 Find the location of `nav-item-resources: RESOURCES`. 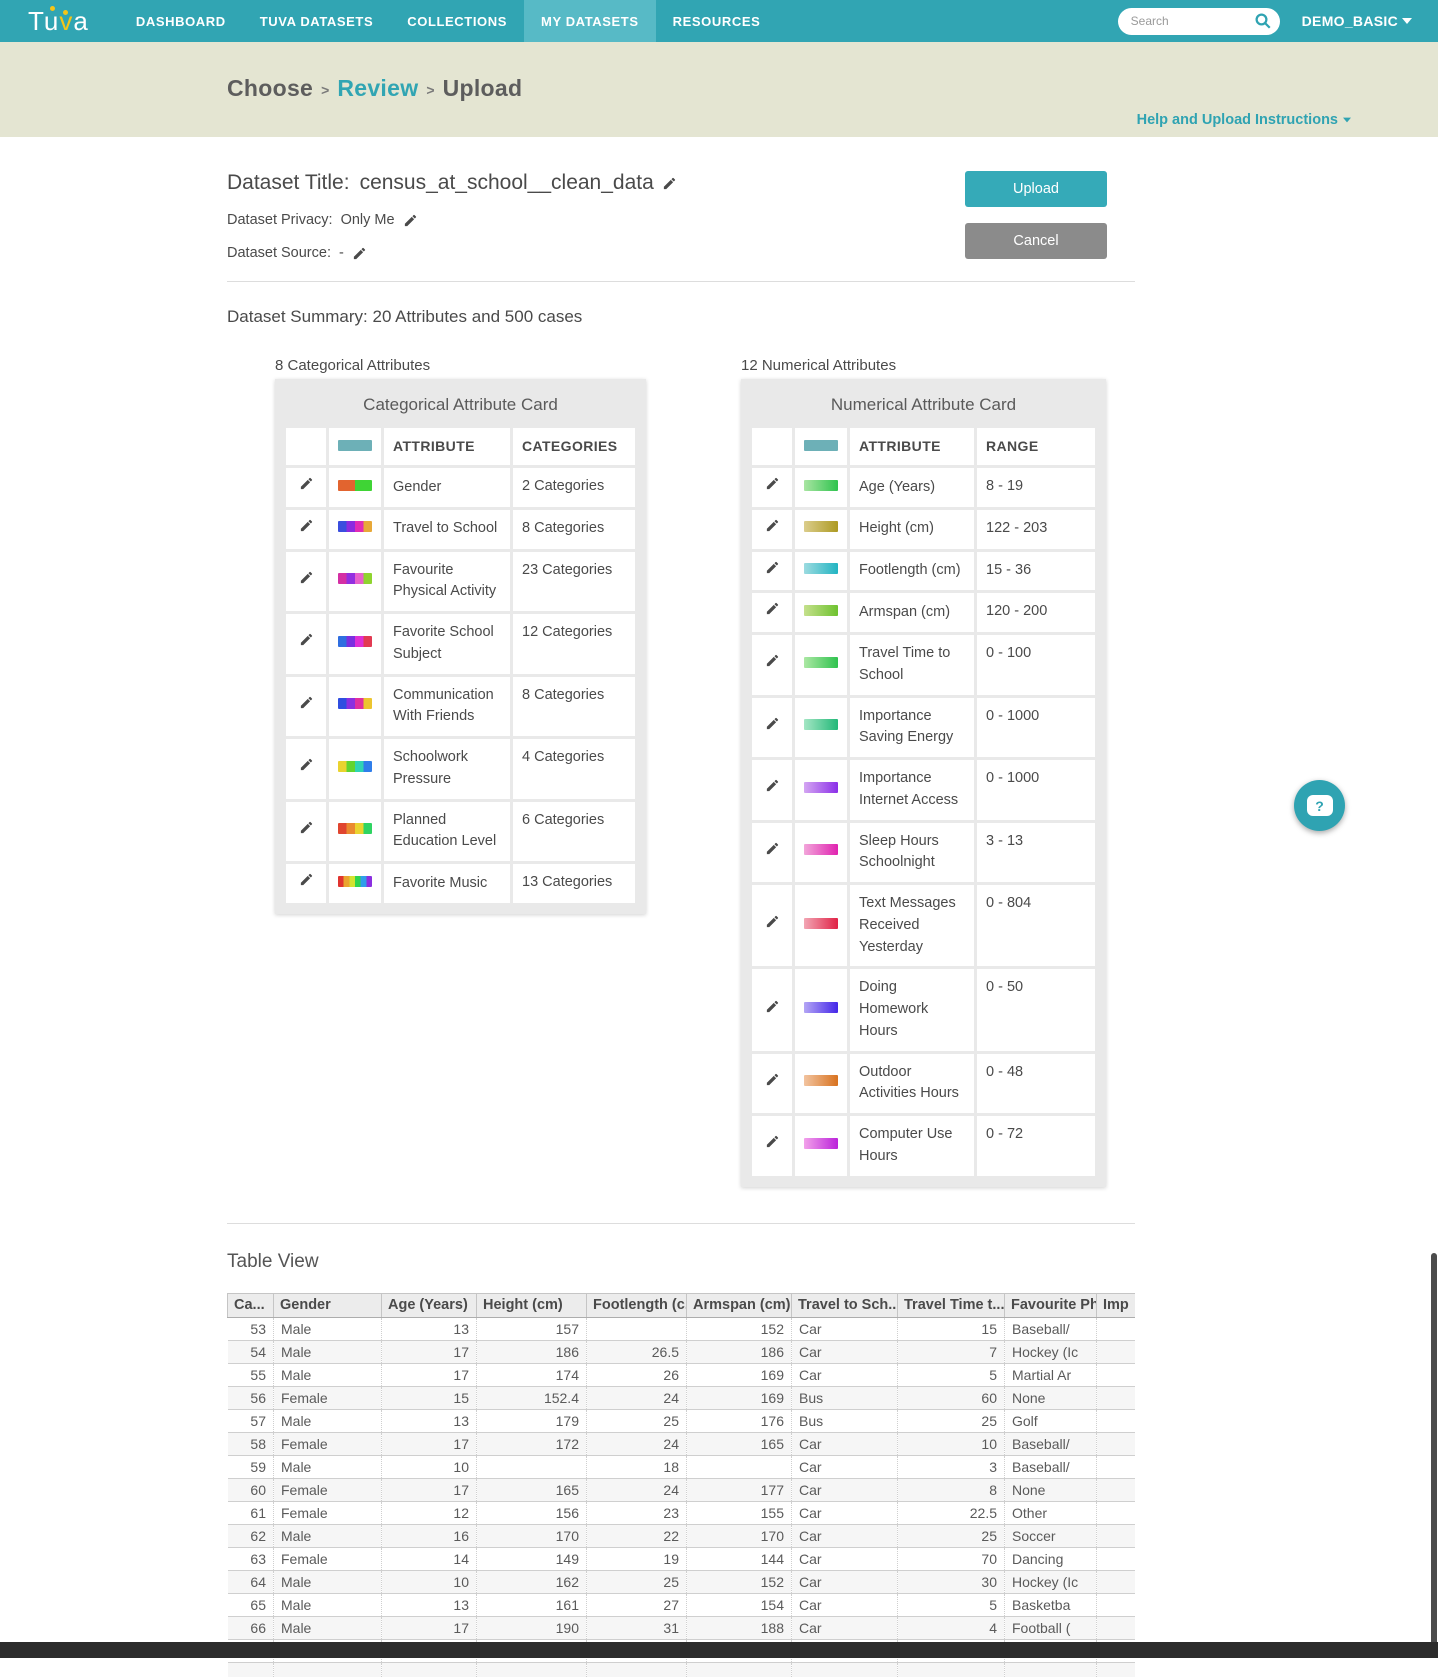

nav-item-resources: RESOURCES is located at coordinates (717, 21).